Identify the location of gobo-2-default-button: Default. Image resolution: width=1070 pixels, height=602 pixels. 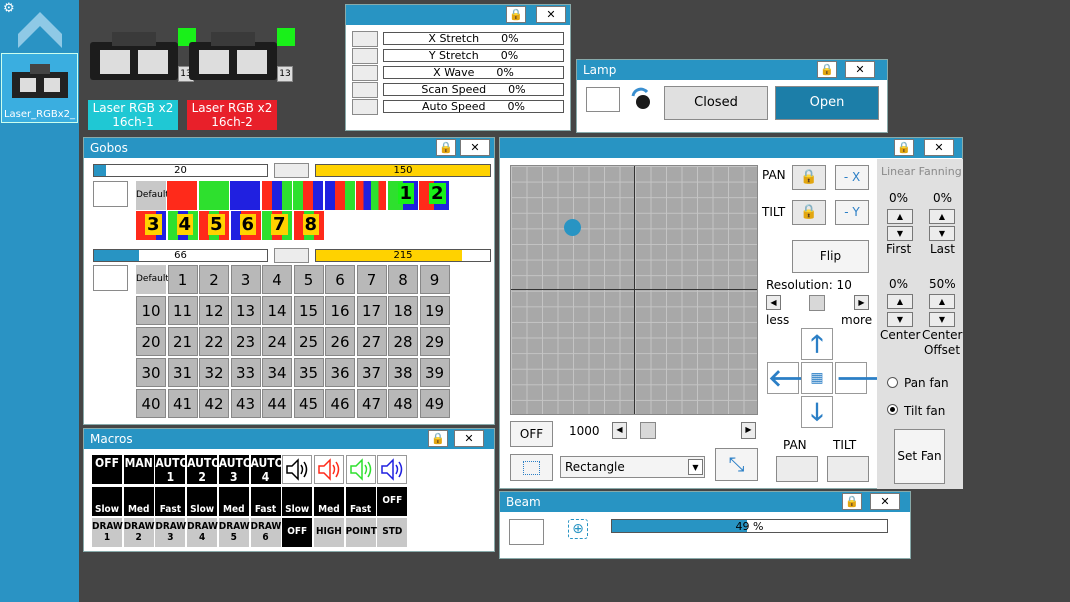
(152, 279).